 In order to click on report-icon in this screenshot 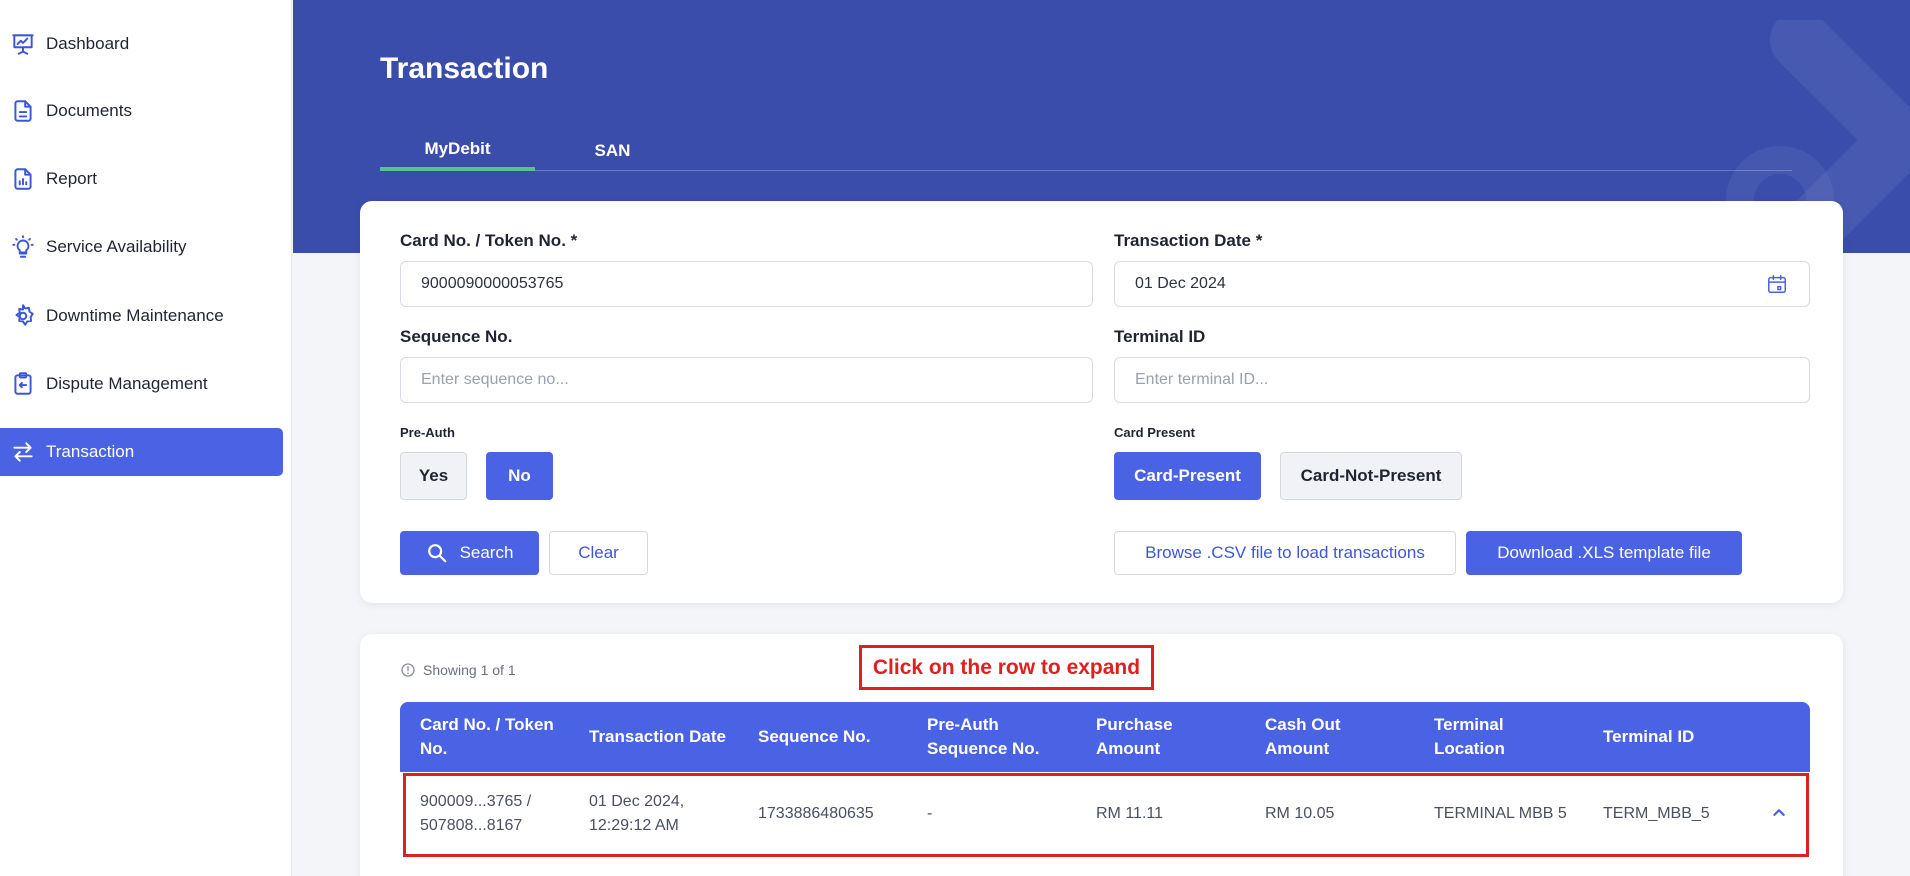, I will do `click(23, 179)`.